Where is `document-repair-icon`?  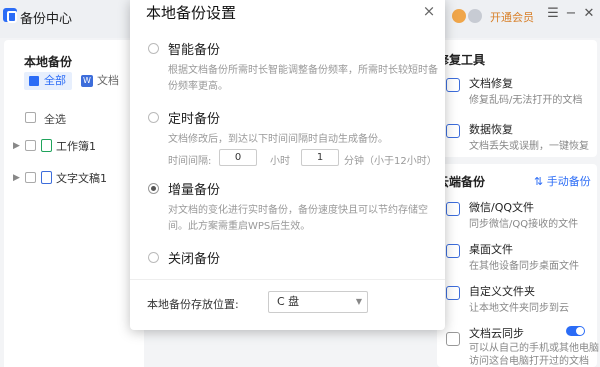 document-repair-icon is located at coordinates (453, 85).